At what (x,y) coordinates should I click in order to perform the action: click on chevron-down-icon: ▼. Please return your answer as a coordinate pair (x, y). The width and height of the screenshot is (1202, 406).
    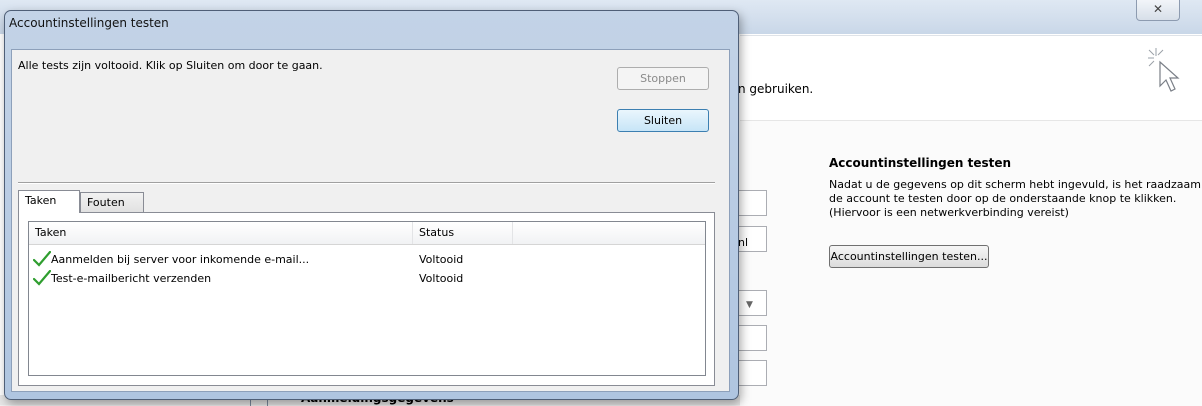
    Looking at the image, I should click on (749, 305).